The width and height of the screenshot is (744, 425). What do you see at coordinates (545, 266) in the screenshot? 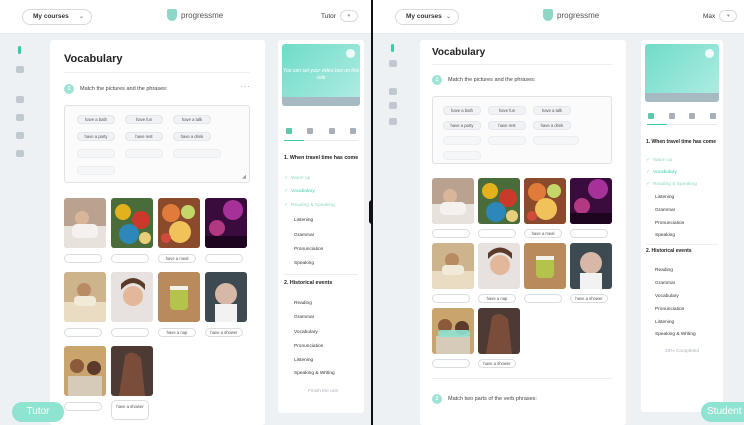
I see `picture-drink` at bounding box center [545, 266].